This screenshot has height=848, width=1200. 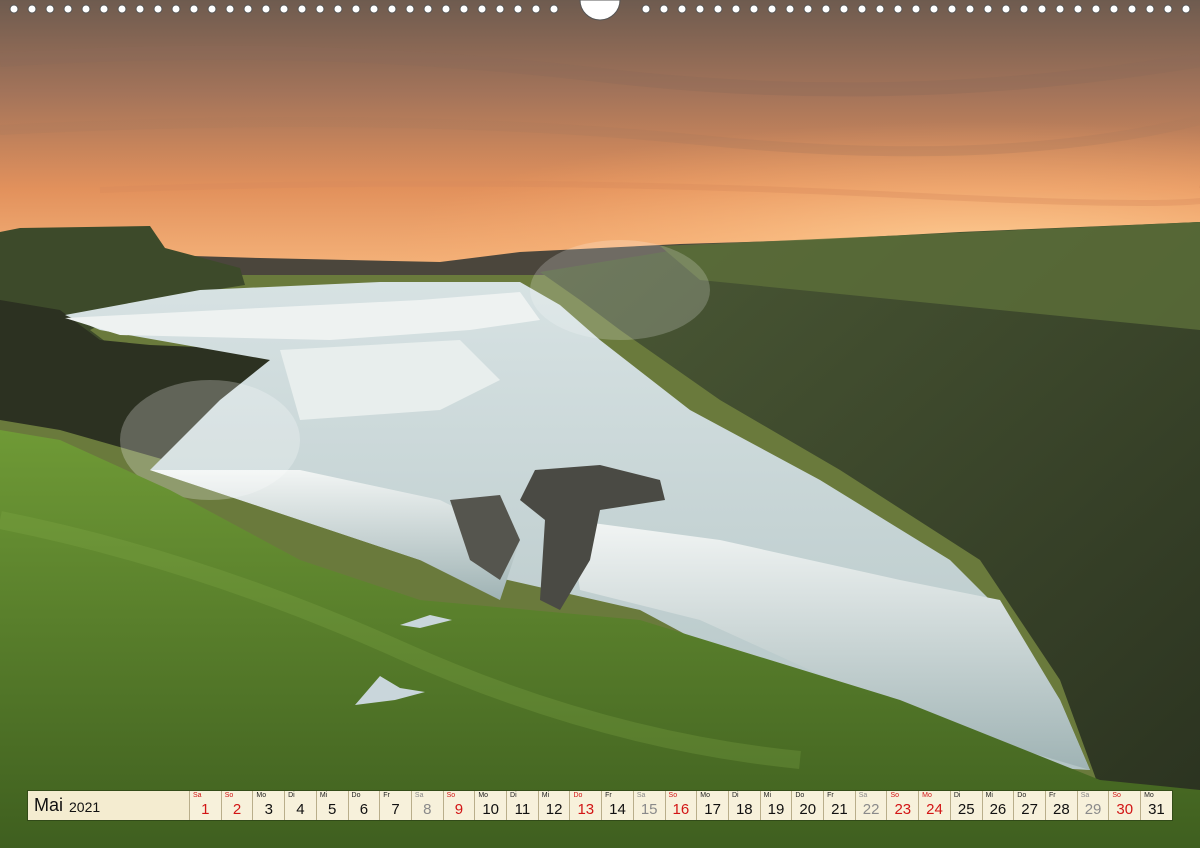 What do you see at coordinates (491, 809) in the screenshot?
I see `day-number: 10` at bounding box center [491, 809].